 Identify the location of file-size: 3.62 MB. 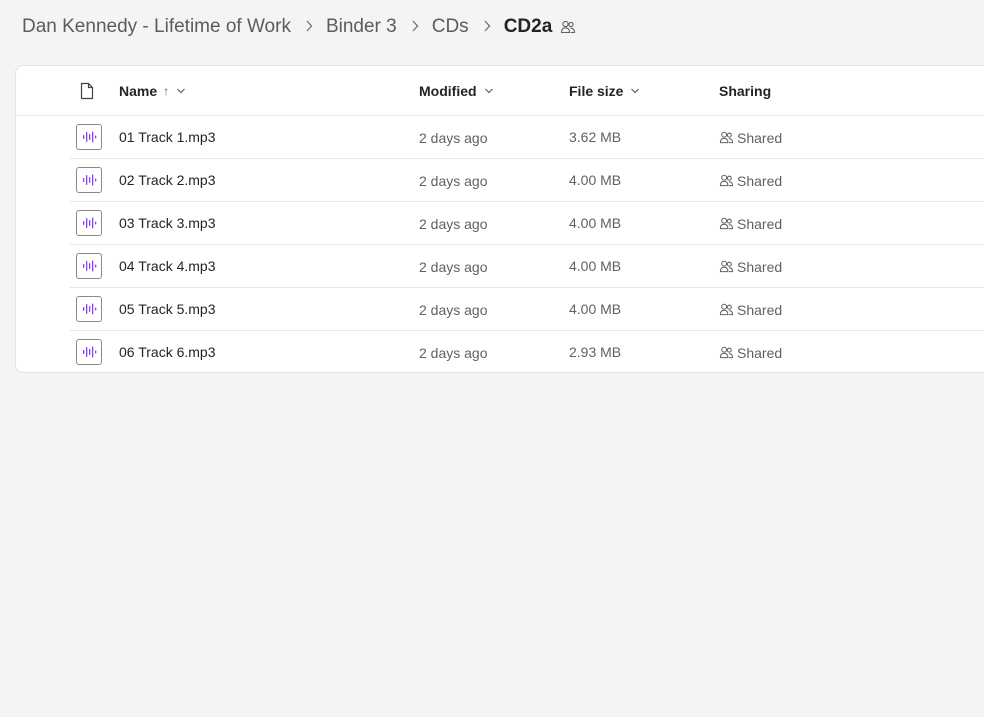
(595, 137).